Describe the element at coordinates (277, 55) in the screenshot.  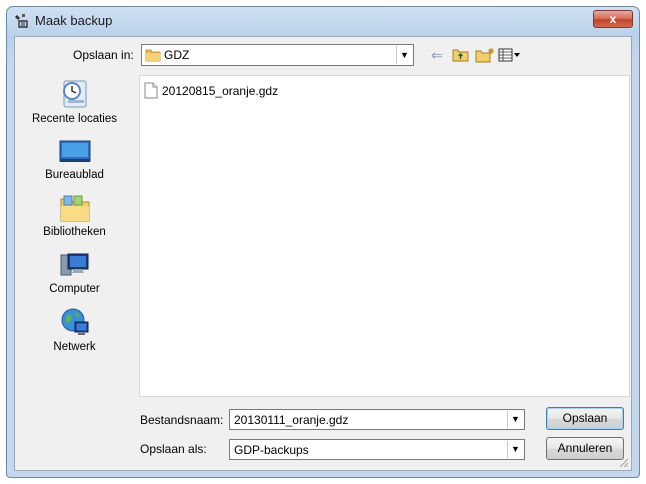
I see `lookin-dropdown: GDZ ▼` at that location.